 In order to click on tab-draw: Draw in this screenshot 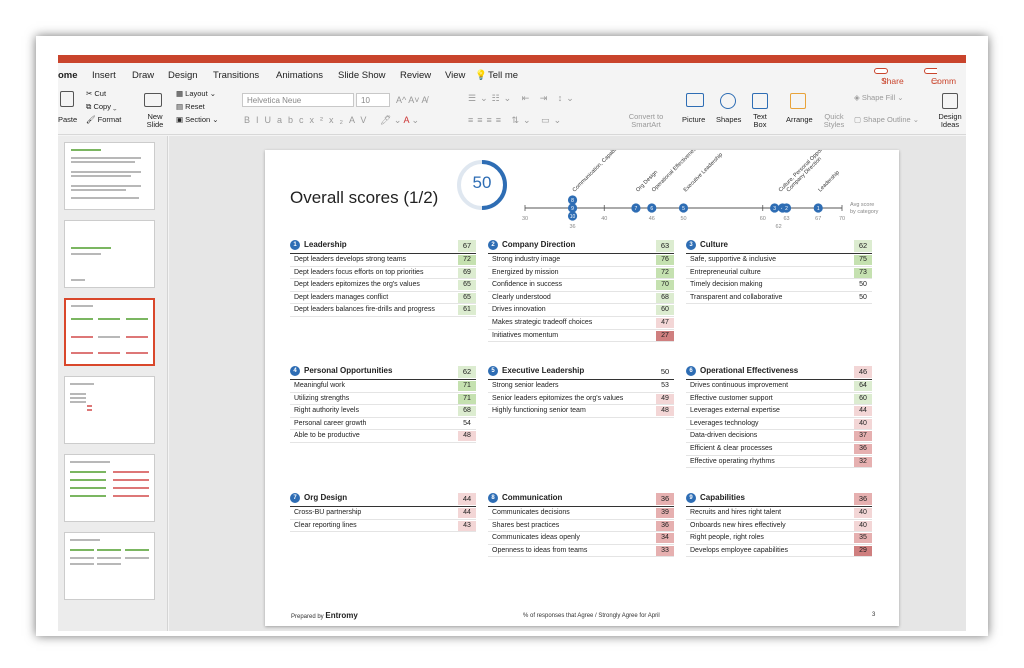, I will do `click(143, 75)`.